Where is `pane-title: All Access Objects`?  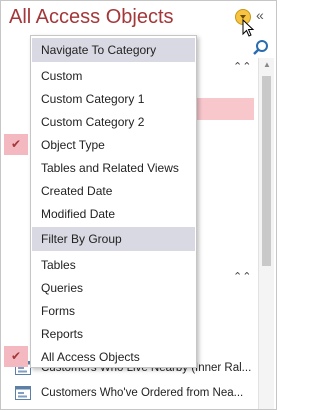 pane-title: All Access Objects is located at coordinates (91, 17).